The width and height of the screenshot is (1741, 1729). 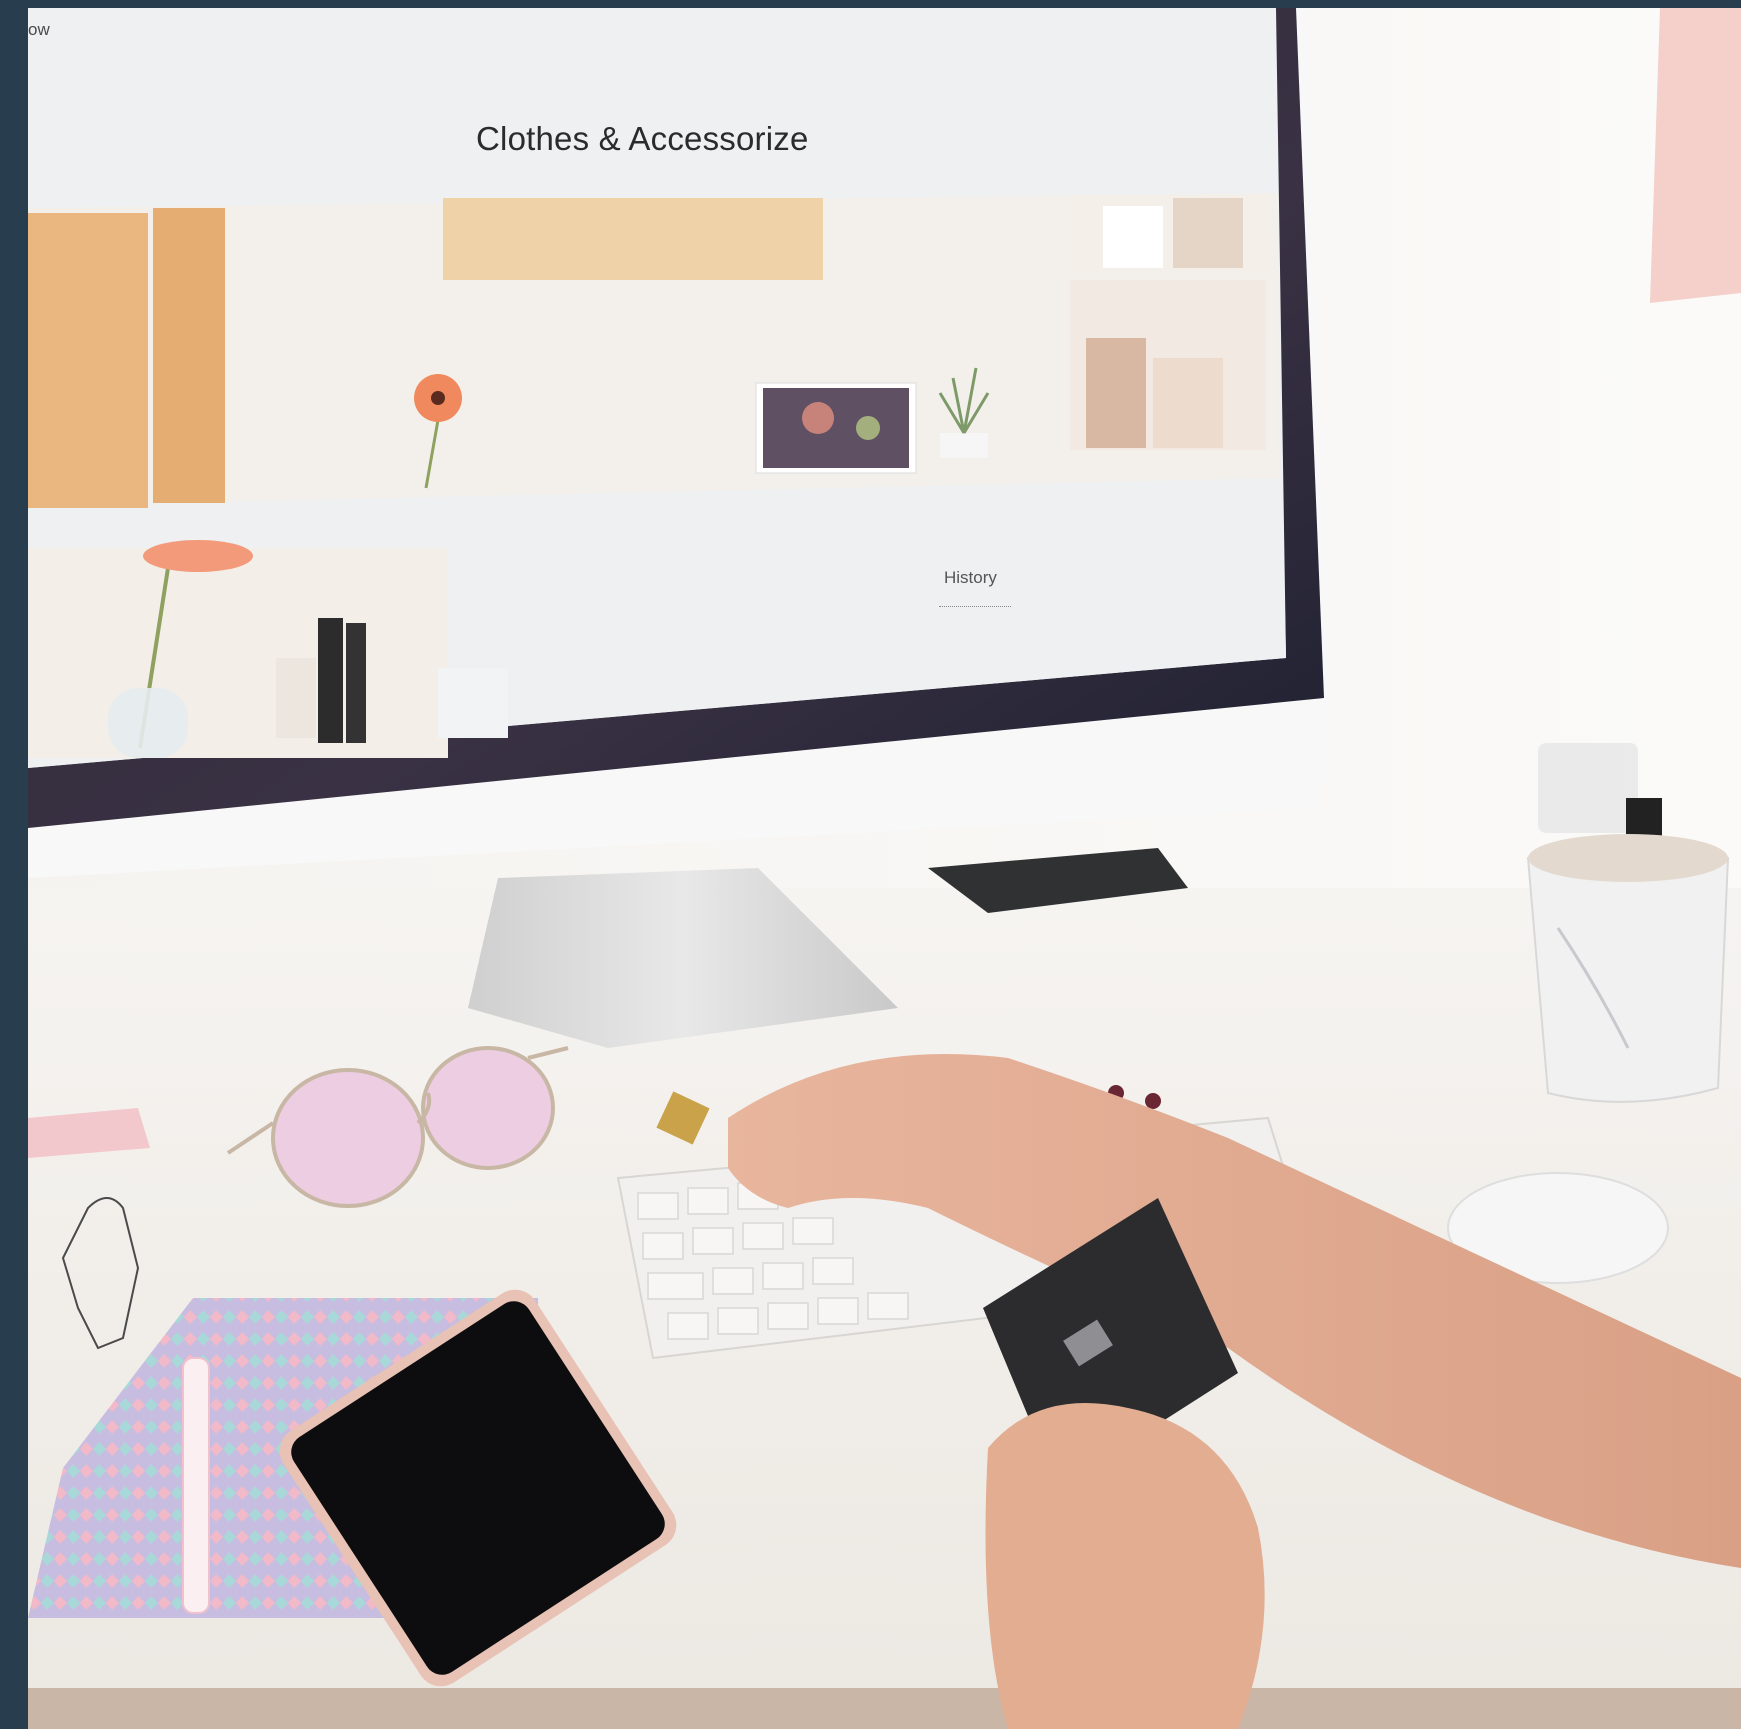 What do you see at coordinates (970, 577) in the screenshot?
I see `screen-history-label: History` at bounding box center [970, 577].